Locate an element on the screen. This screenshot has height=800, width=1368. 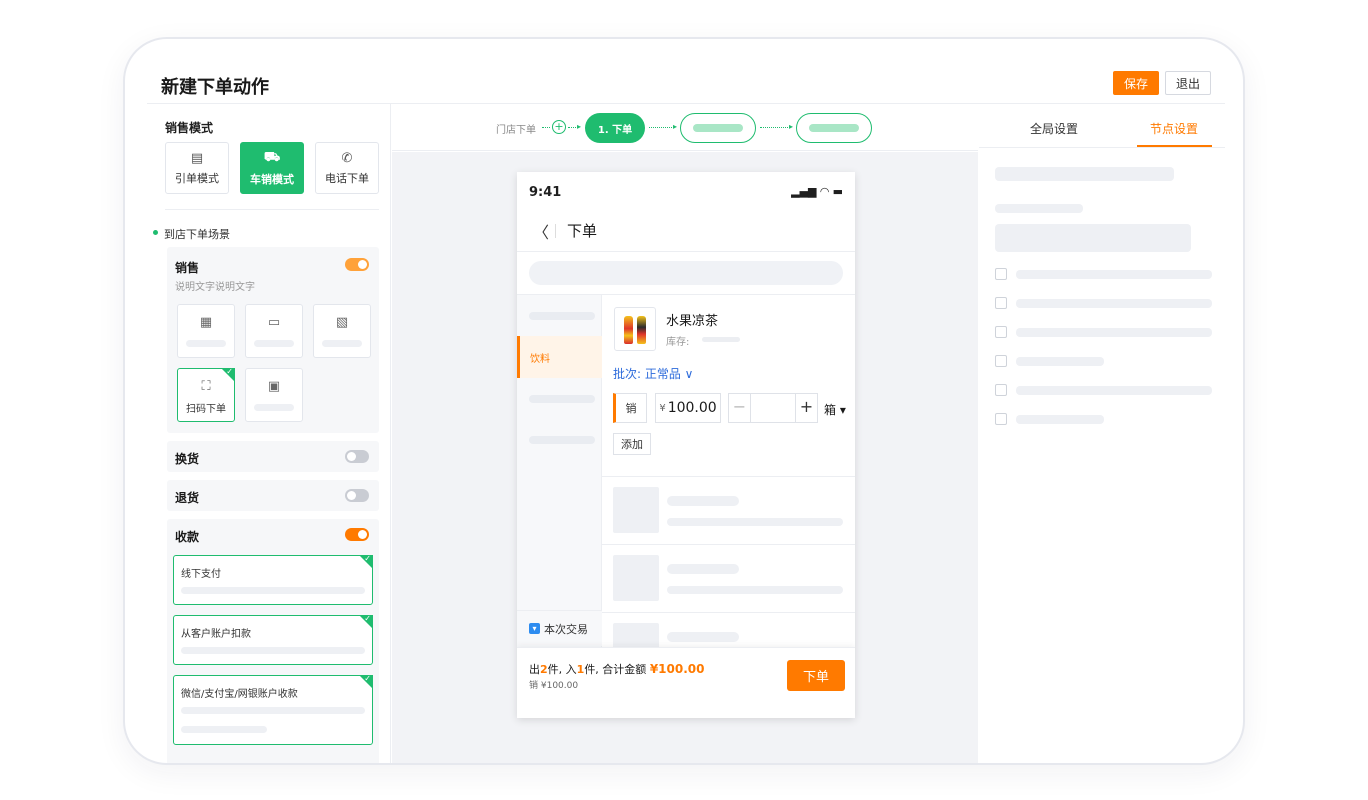
return-toggle is located at coordinates (357, 495).